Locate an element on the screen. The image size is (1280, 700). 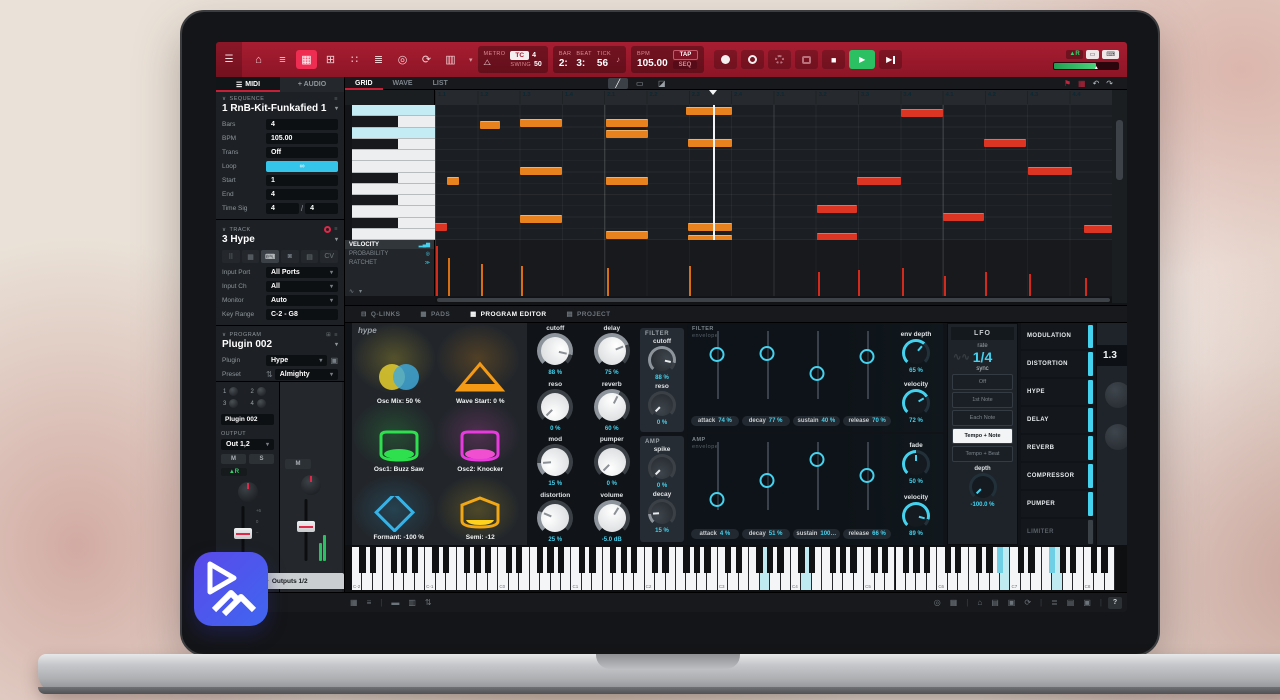
knob-delay: delay 75 % is located at coordinates (612, 351).